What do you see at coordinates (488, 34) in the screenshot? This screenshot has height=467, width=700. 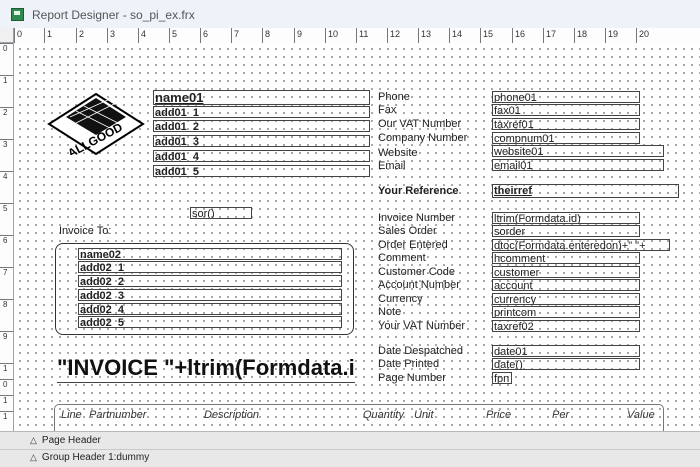 I see `ruler-number: 15` at bounding box center [488, 34].